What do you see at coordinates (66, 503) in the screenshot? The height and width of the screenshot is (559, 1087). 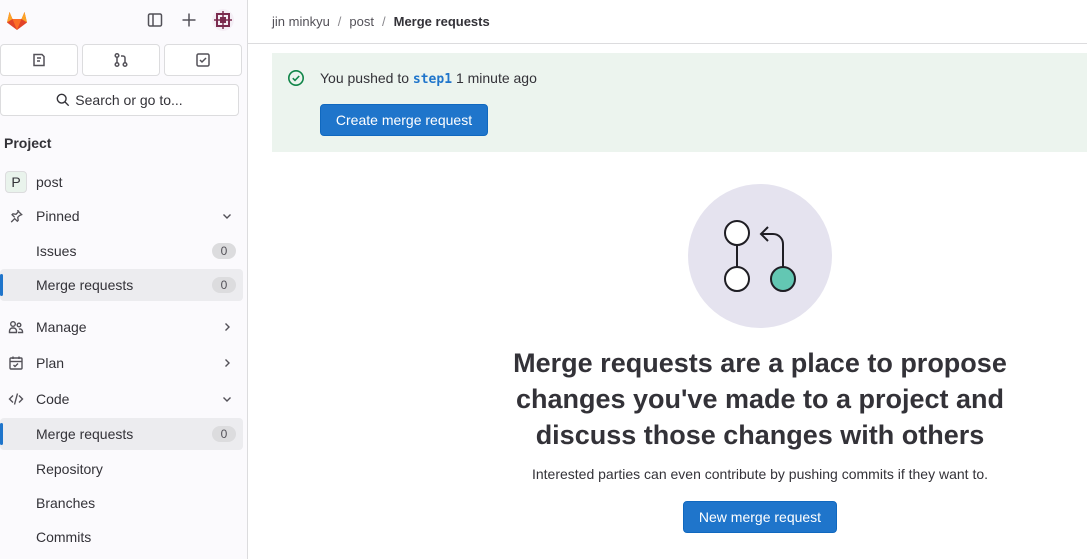 I see `sidebar-item-label: Branches` at bounding box center [66, 503].